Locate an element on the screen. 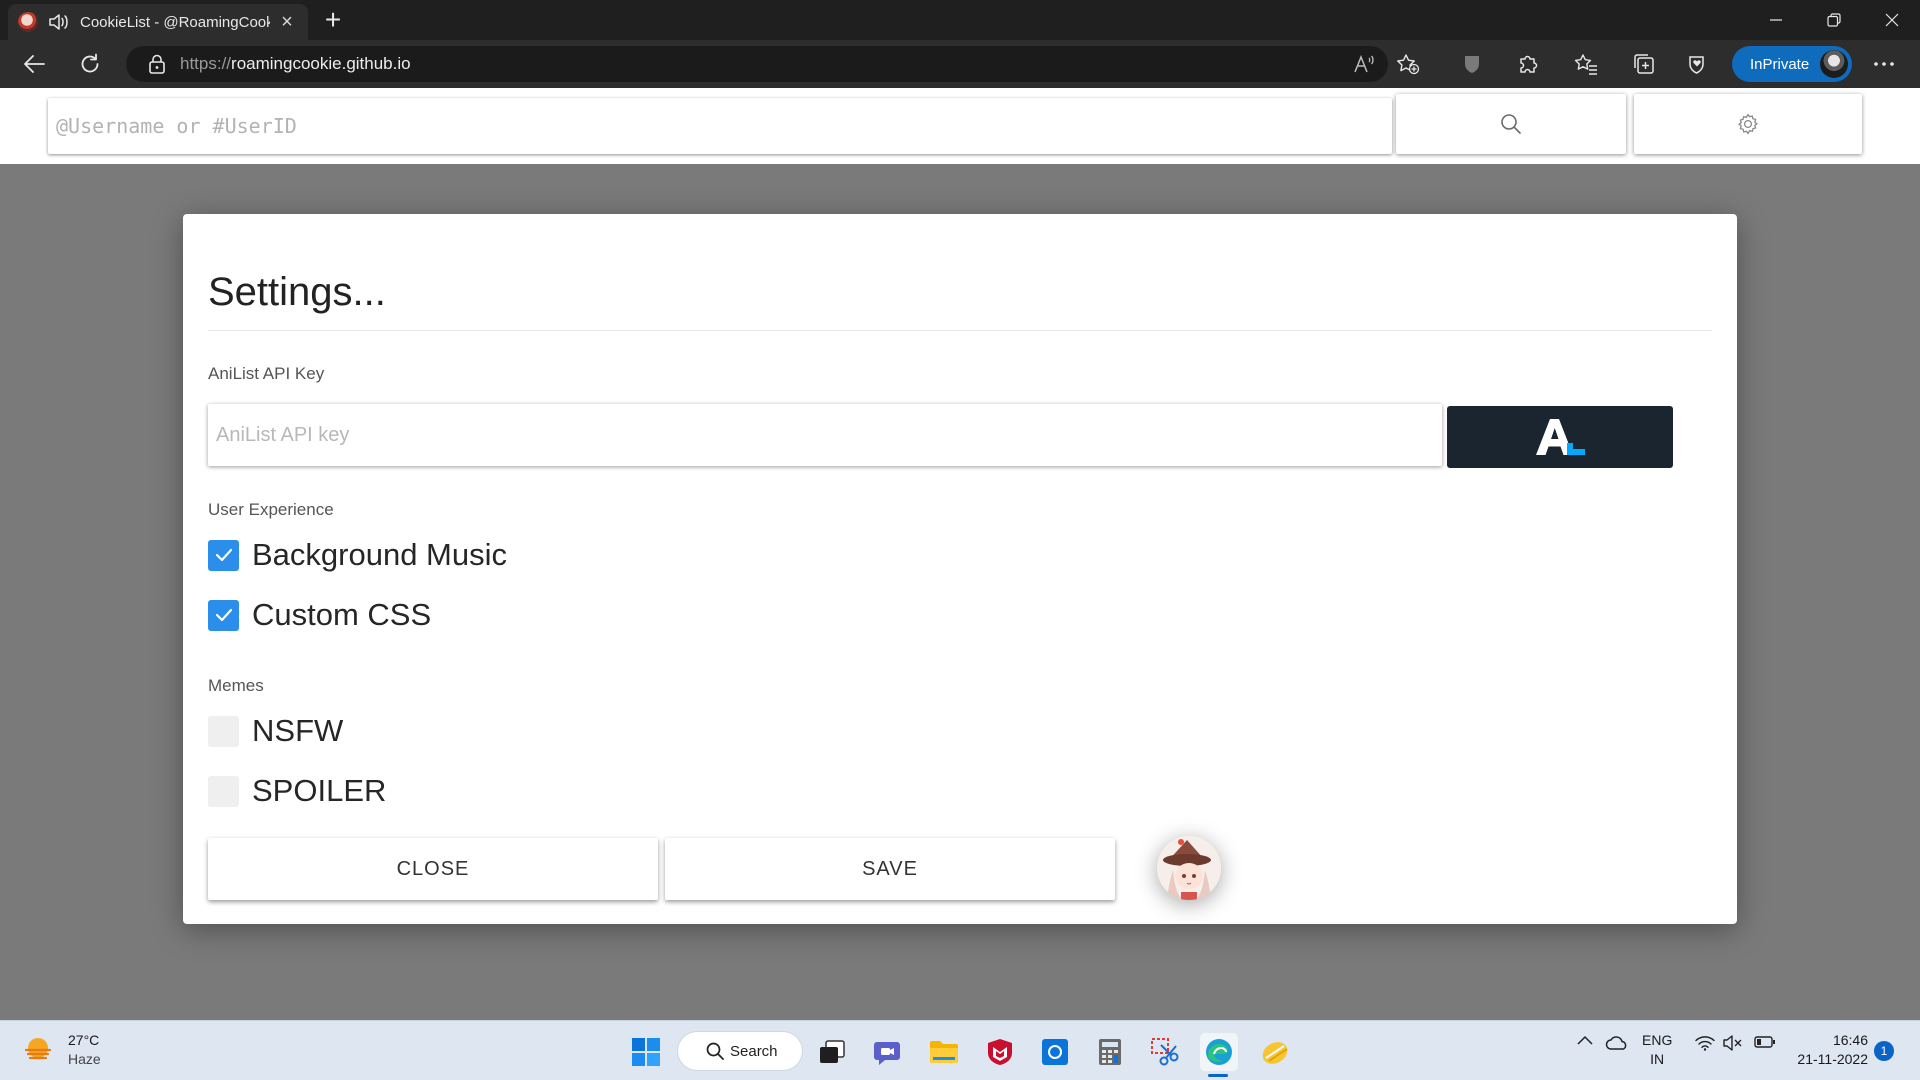  more-menu-button is located at coordinates (1884, 64).